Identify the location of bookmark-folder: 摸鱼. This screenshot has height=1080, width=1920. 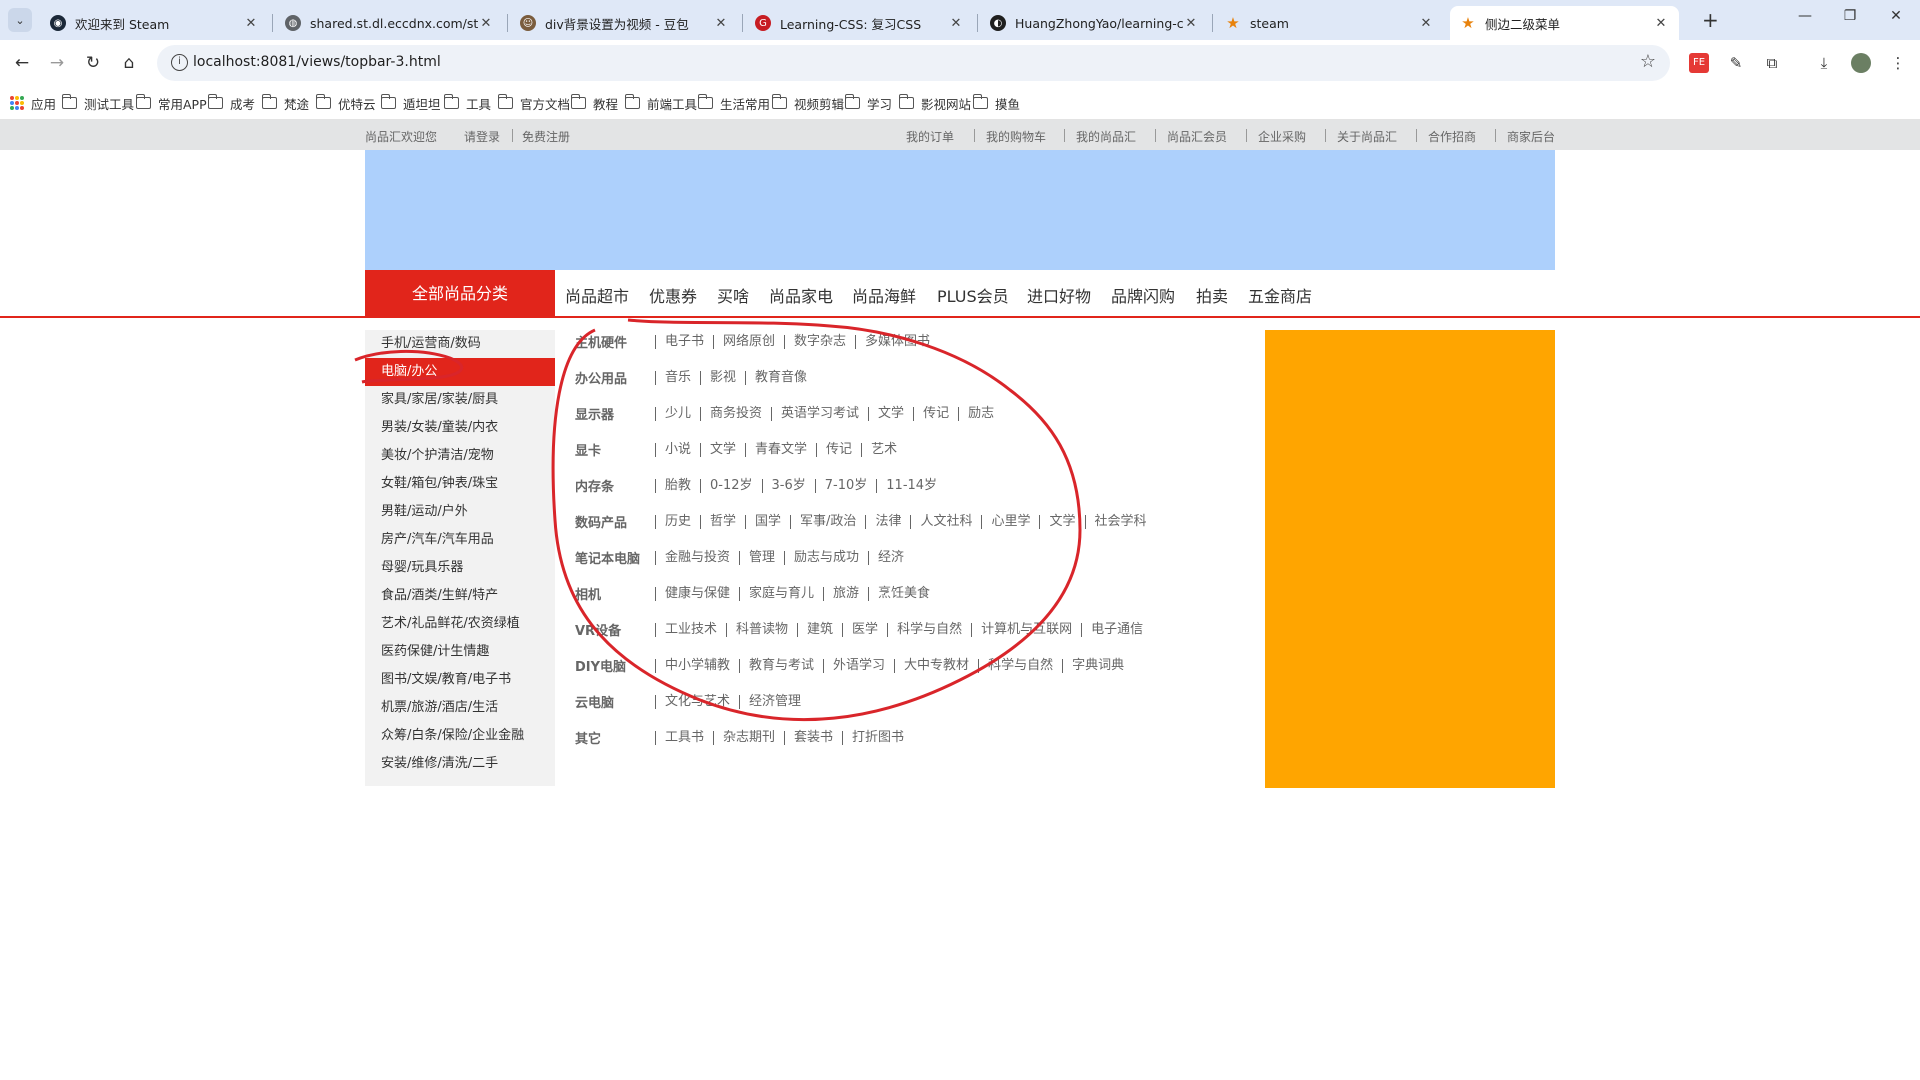
(996, 103).